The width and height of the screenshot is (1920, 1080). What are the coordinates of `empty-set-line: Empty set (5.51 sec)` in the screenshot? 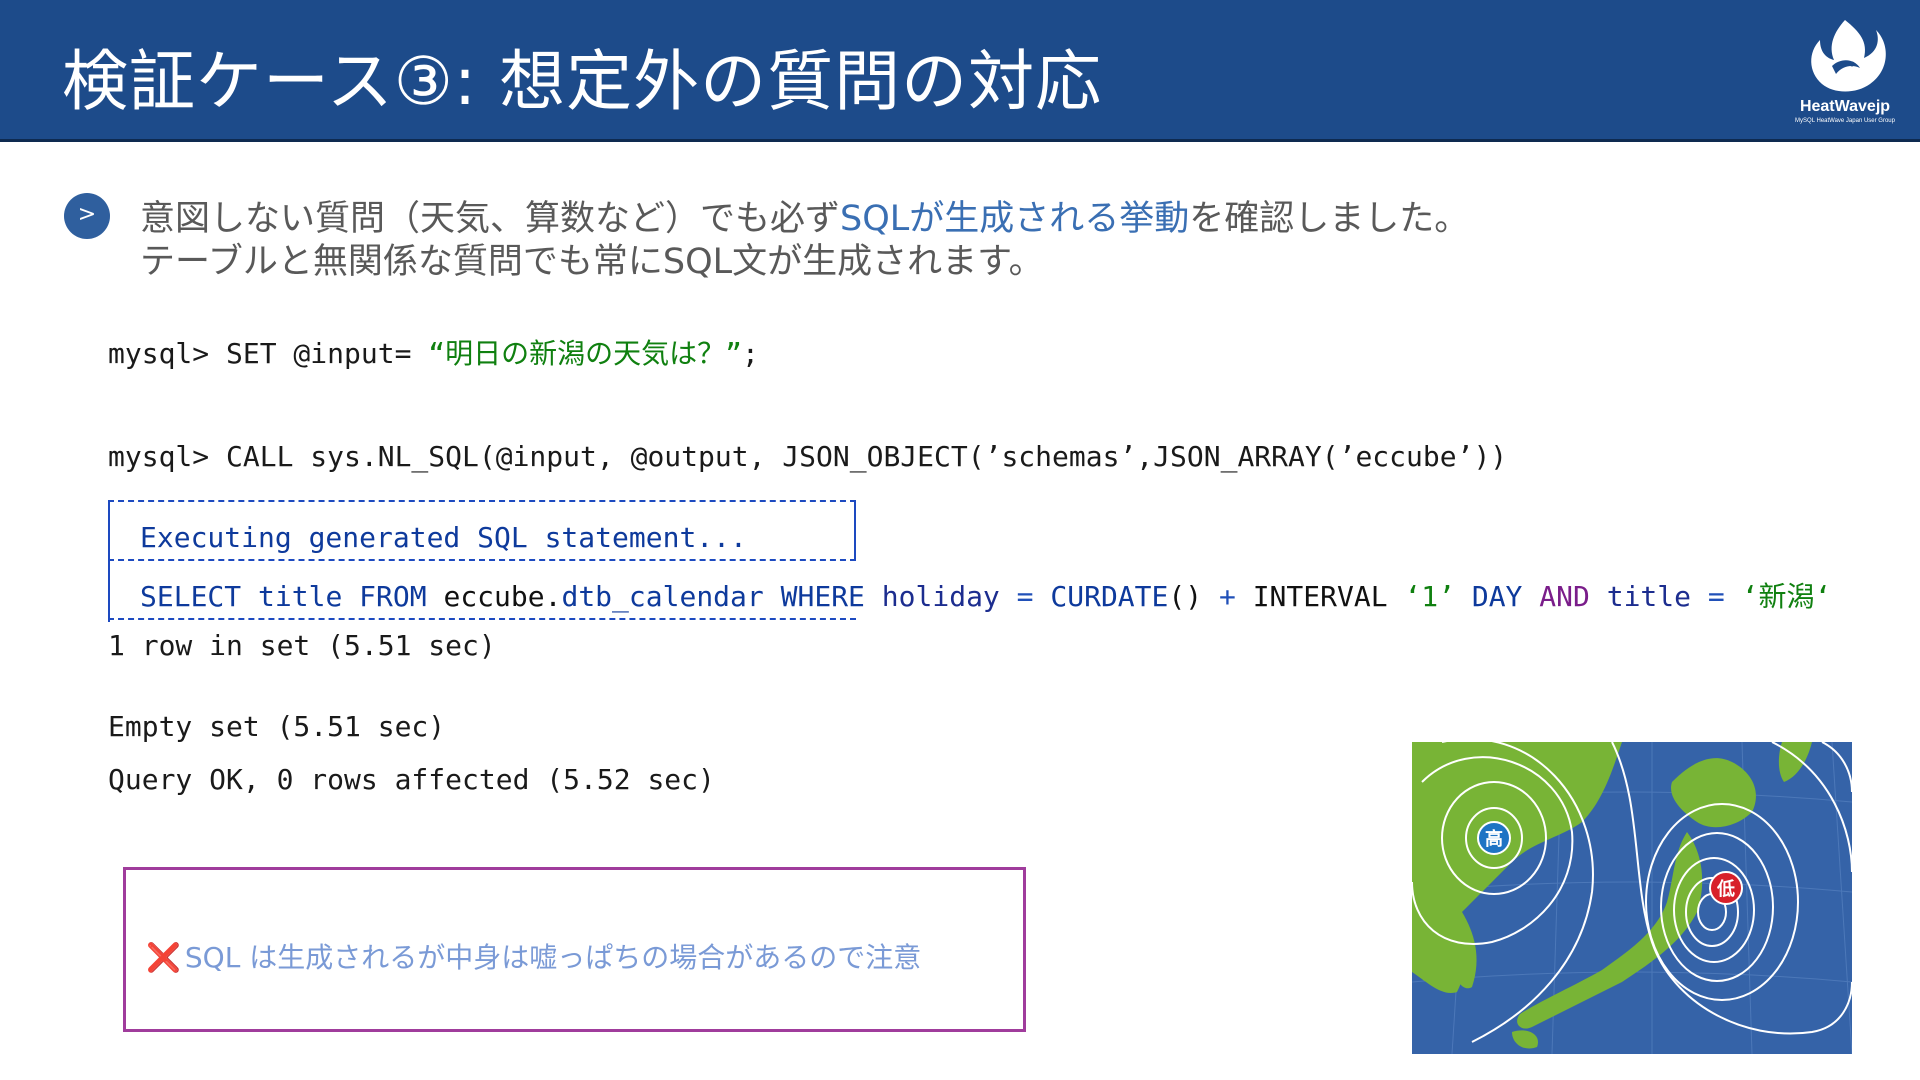 It's located at (277, 726).